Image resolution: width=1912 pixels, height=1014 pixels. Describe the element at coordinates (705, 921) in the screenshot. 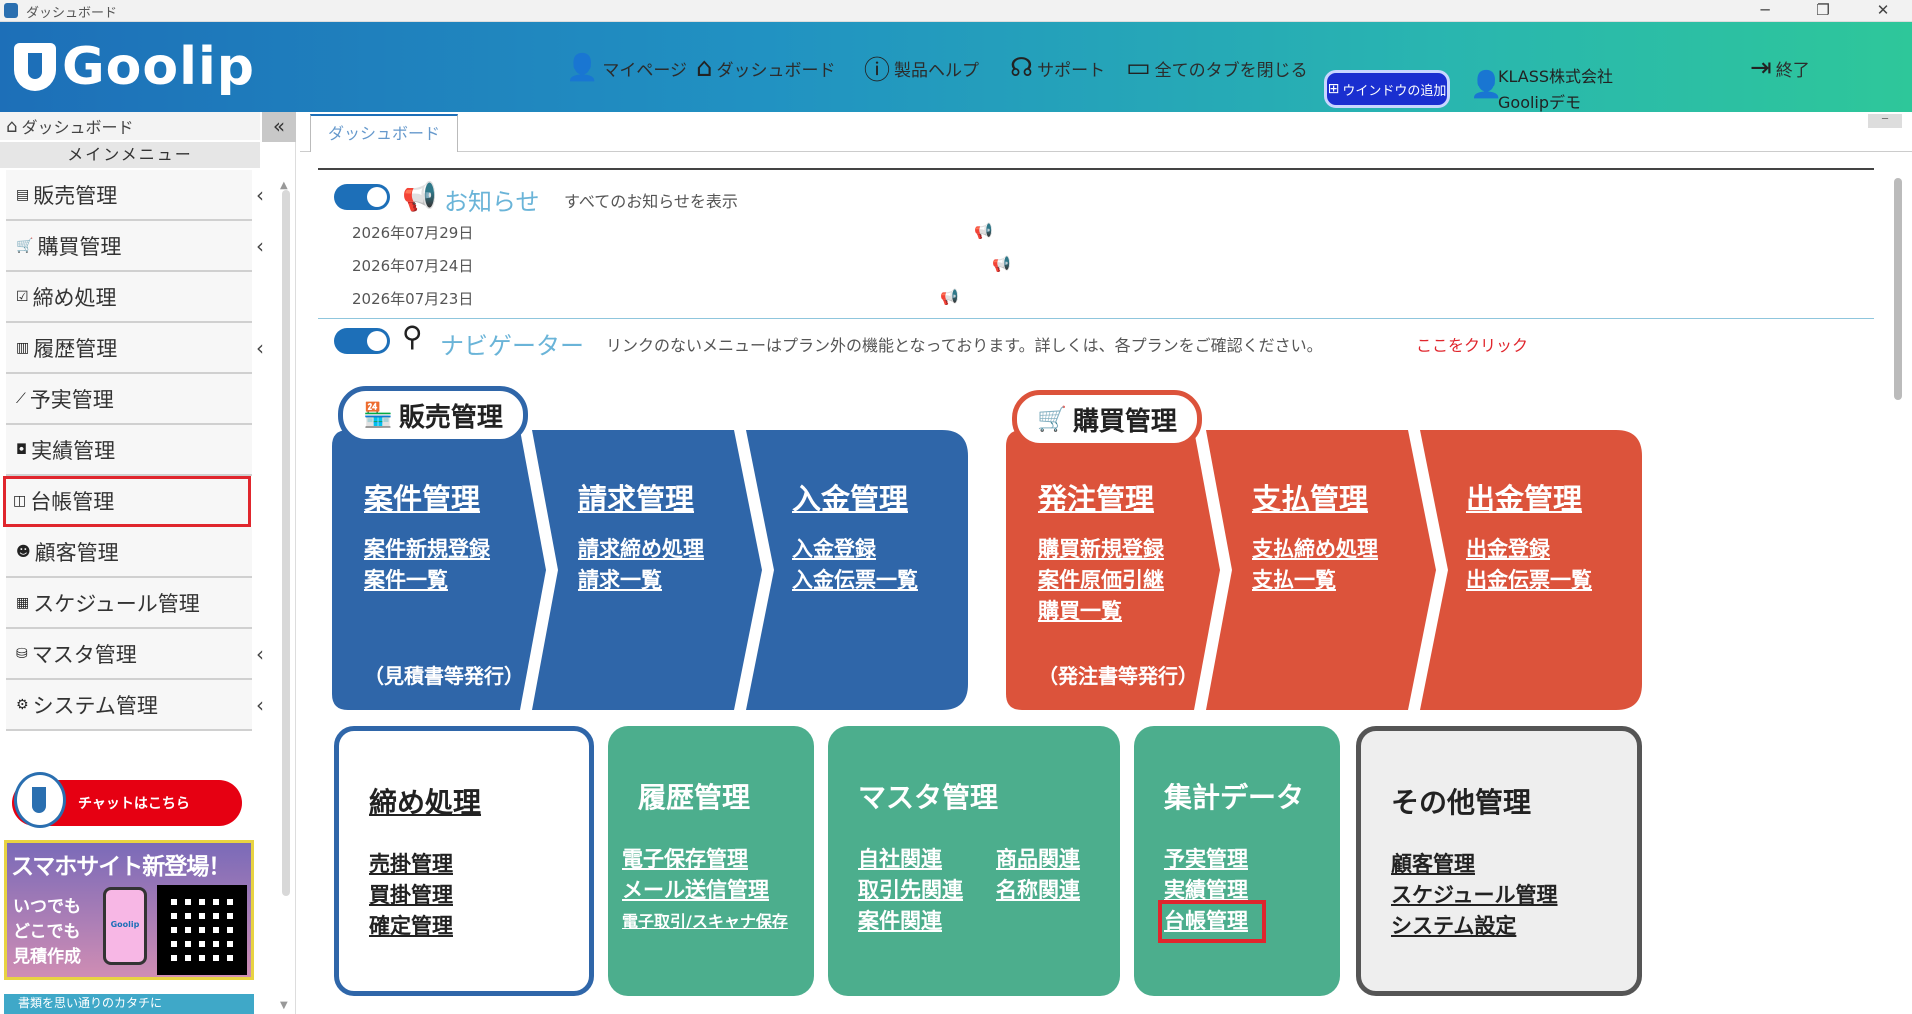

I see `e-transaction-link: 電子取引/スキャナ保存` at that location.